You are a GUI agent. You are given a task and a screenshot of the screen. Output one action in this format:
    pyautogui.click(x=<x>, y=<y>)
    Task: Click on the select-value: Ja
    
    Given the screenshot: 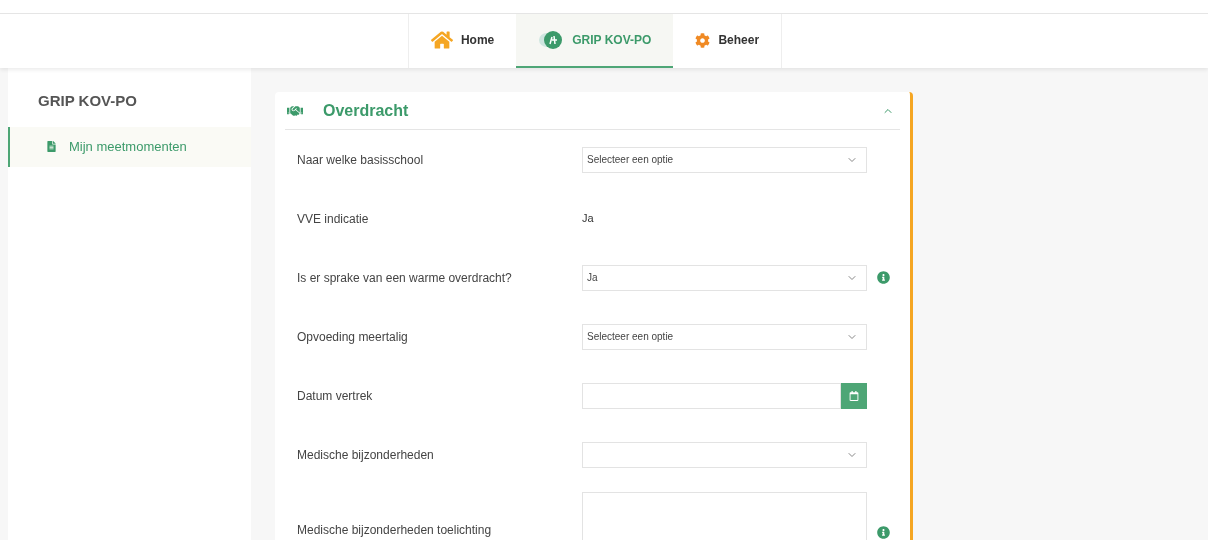 What is the action you would take?
    pyautogui.click(x=592, y=278)
    